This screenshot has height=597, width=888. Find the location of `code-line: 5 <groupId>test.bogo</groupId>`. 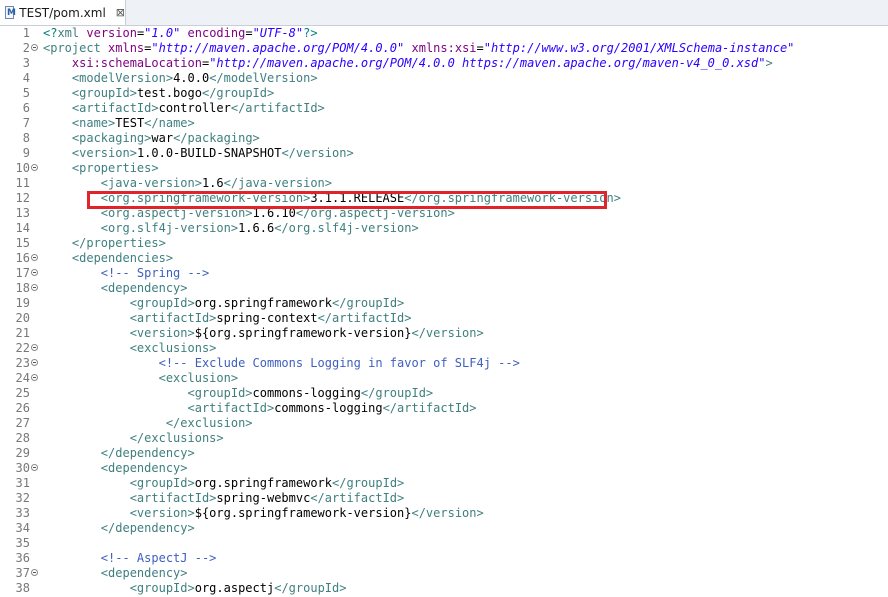

code-line: 5 <groupId>test.bogo</groupId> is located at coordinates (444, 93).